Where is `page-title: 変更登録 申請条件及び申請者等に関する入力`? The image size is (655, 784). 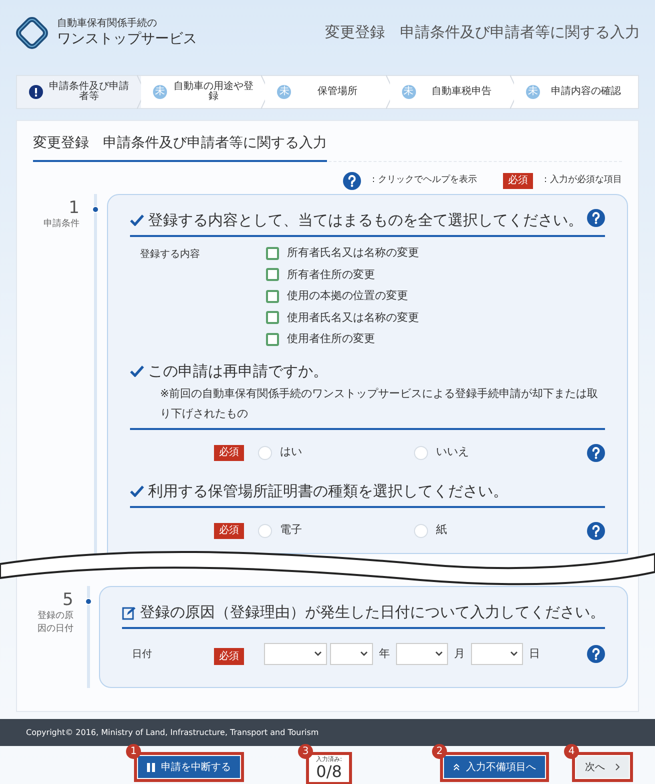
page-title: 変更登録 申請条件及び申請者等に関する入力 is located at coordinates (482, 33).